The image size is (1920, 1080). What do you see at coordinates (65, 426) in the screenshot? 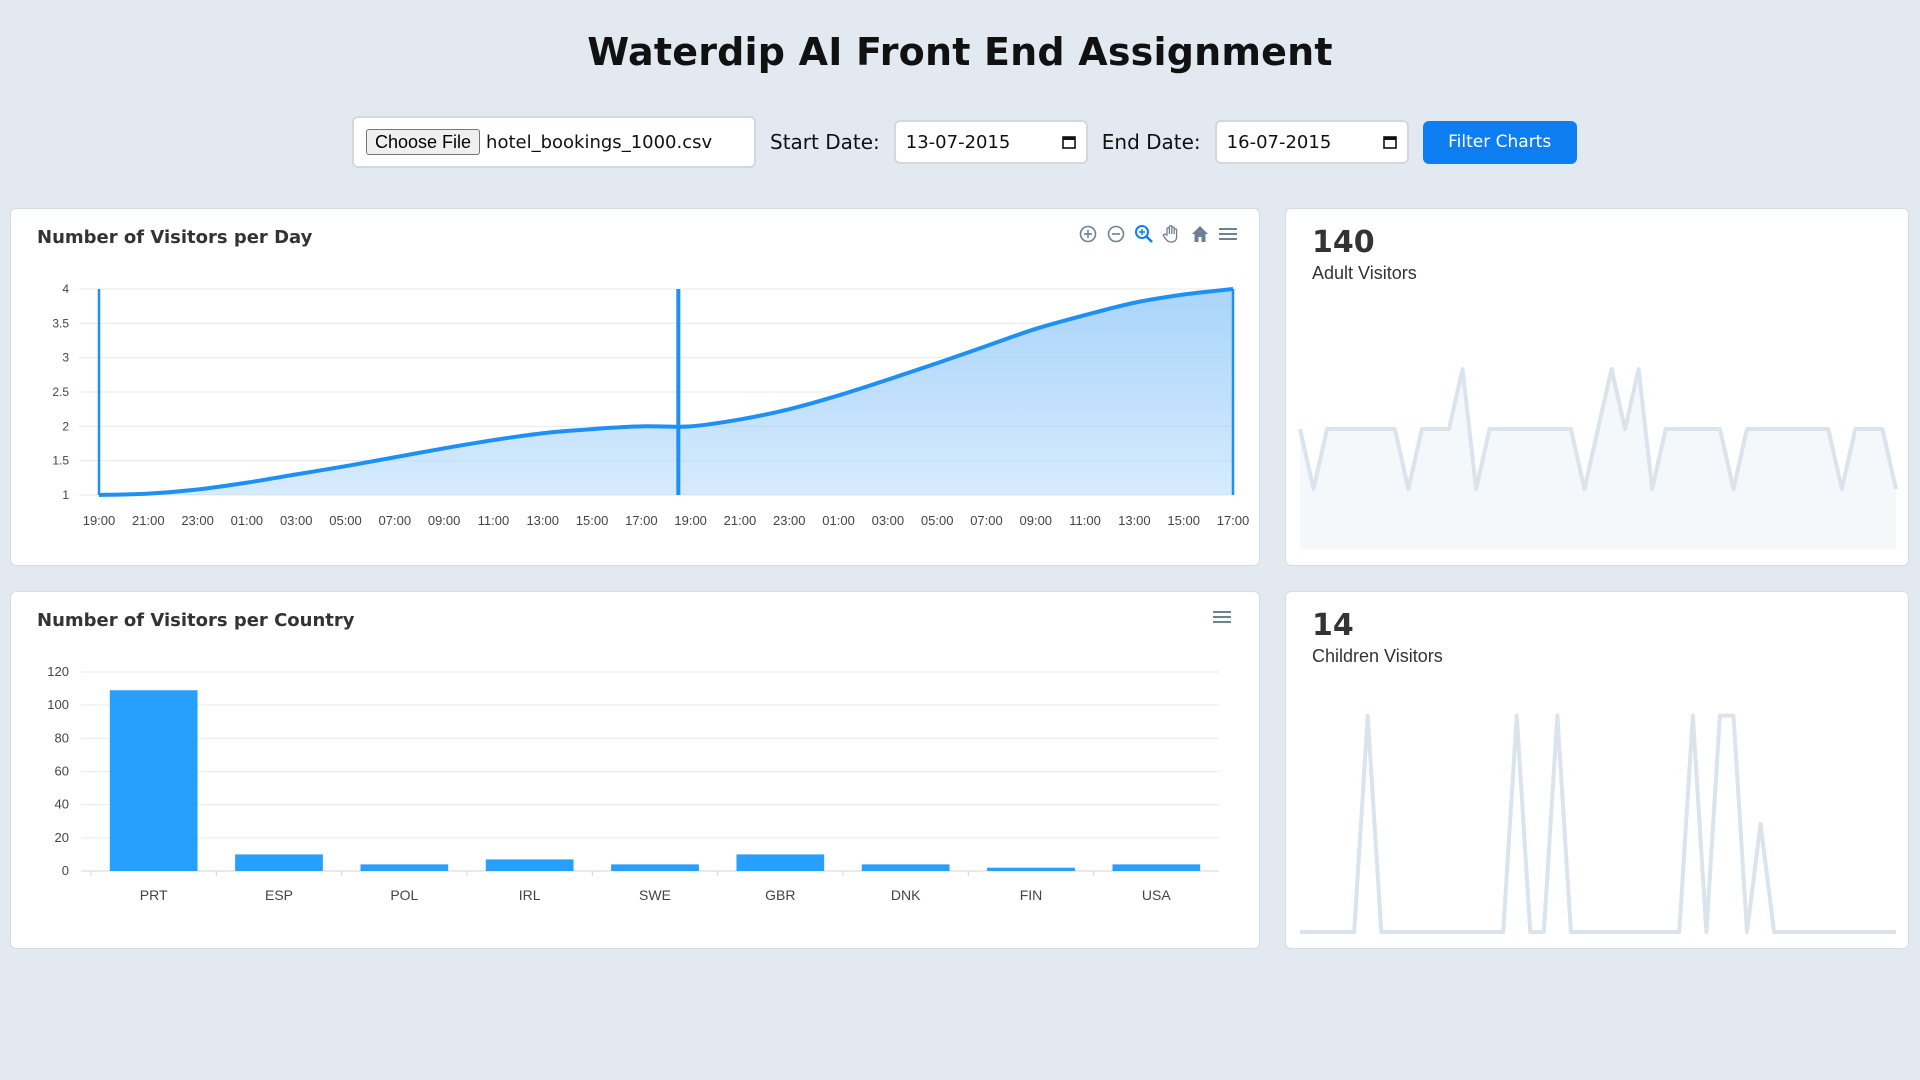
I see `y-tick-label: 2` at bounding box center [65, 426].